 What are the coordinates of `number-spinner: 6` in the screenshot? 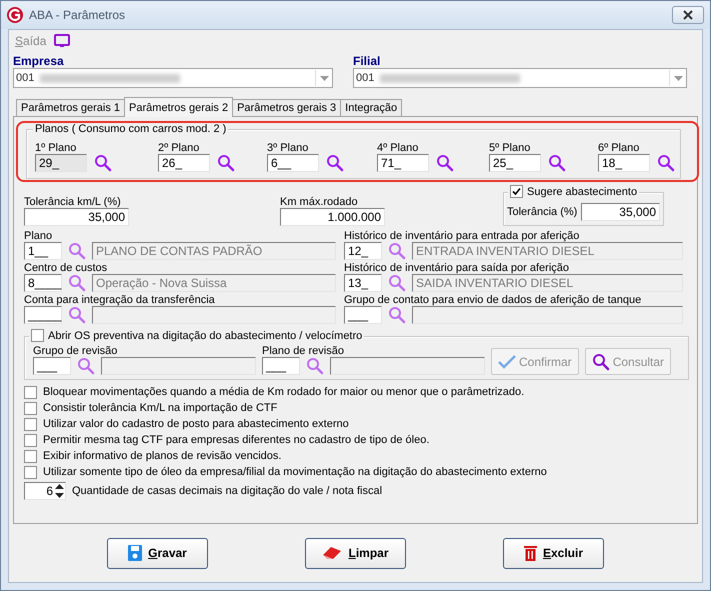 It's located at (45, 491).